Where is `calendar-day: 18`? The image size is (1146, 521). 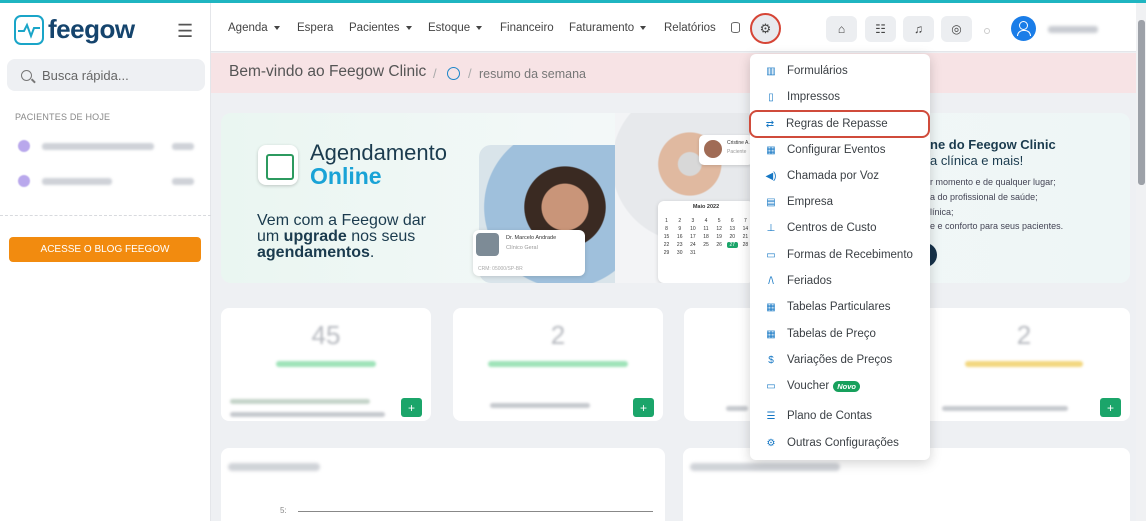 calendar-day: 18 is located at coordinates (706, 237).